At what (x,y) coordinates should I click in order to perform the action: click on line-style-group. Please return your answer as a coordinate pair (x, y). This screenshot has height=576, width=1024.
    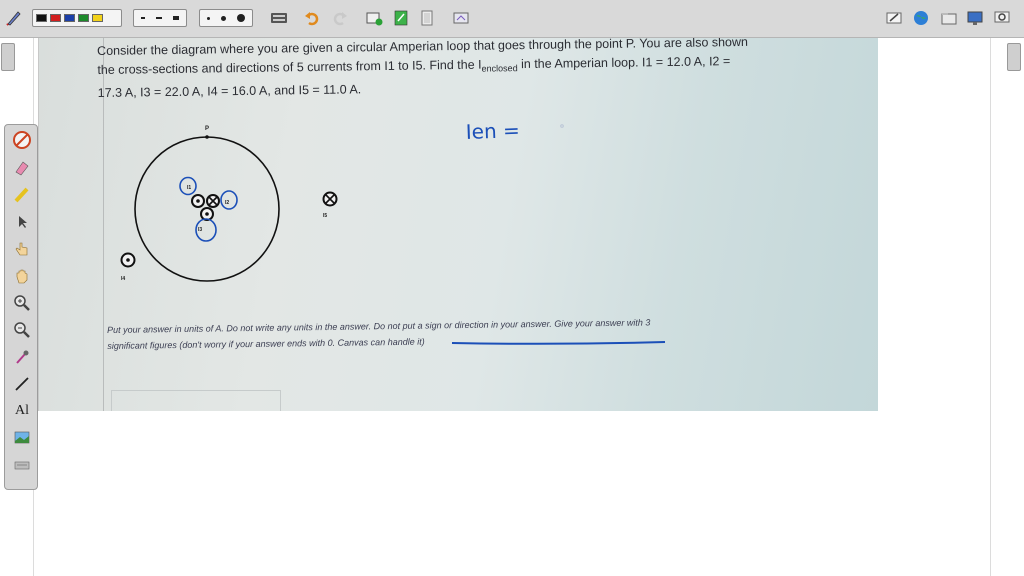
    Looking at the image, I should click on (160, 18).